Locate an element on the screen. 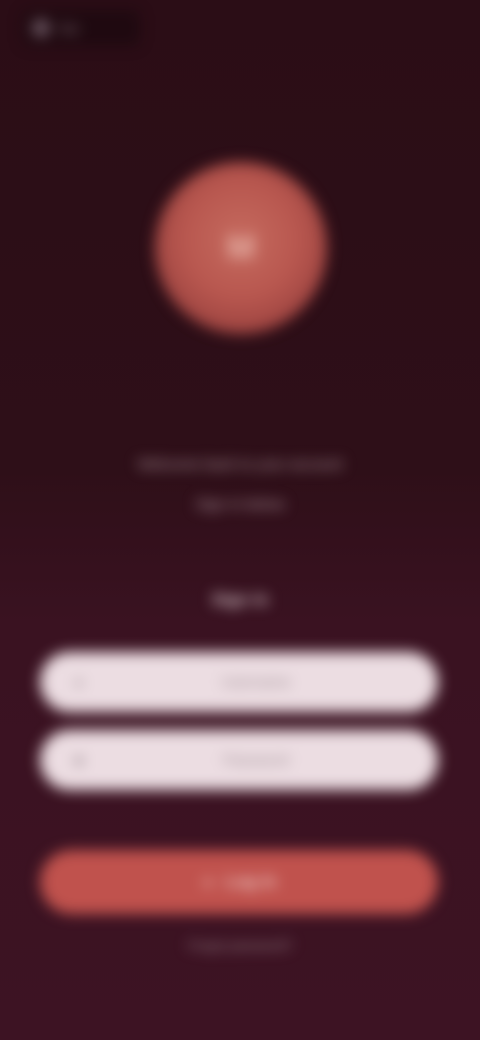 The height and width of the screenshot is (1040, 480). arrow-right-icon: ➜ is located at coordinates (207, 881).